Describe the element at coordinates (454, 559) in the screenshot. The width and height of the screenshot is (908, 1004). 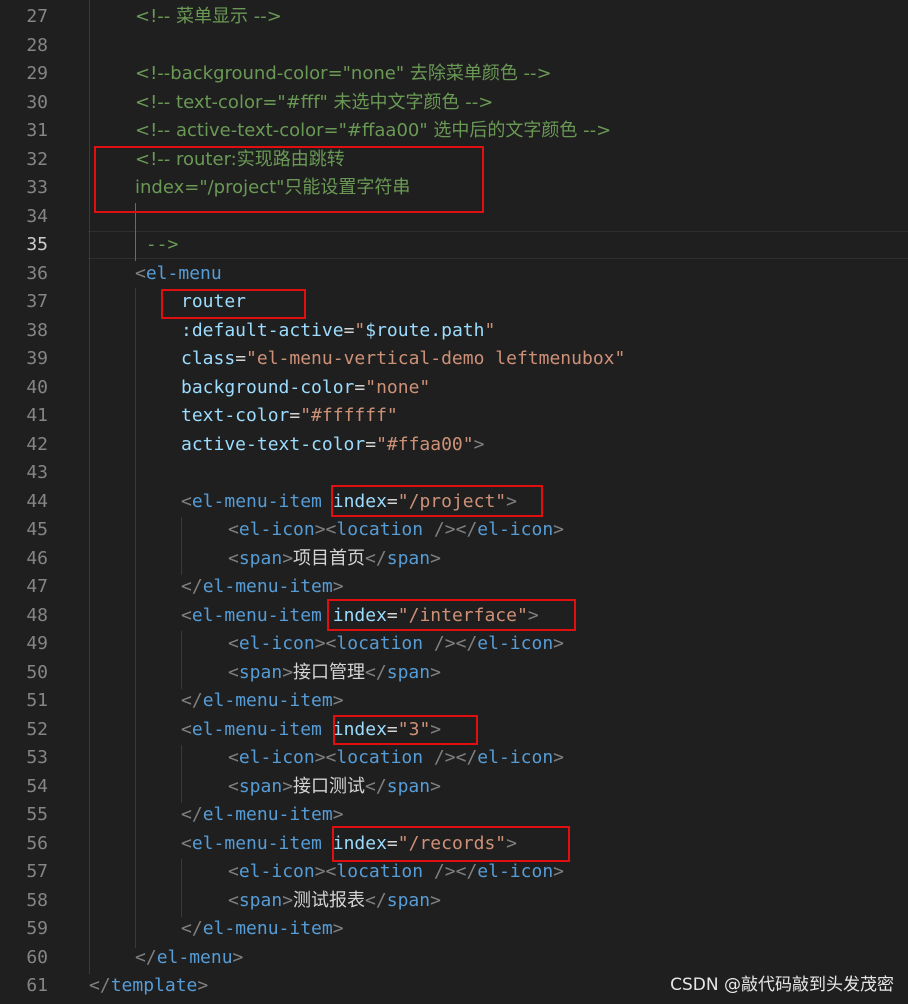
I see `code-line: <span>项目首页</span>` at that location.